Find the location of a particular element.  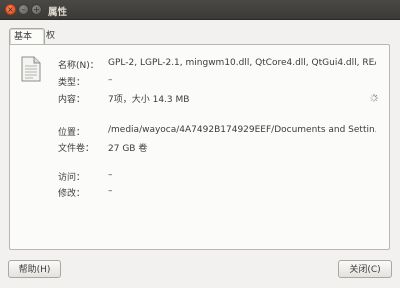

close-icon: × is located at coordinates (10, 9).